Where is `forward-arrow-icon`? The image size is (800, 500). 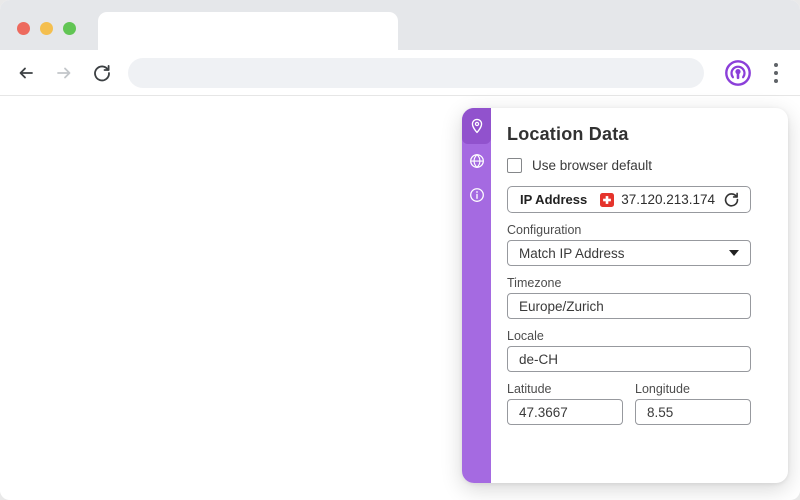
forward-arrow-icon is located at coordinates (64, 72).